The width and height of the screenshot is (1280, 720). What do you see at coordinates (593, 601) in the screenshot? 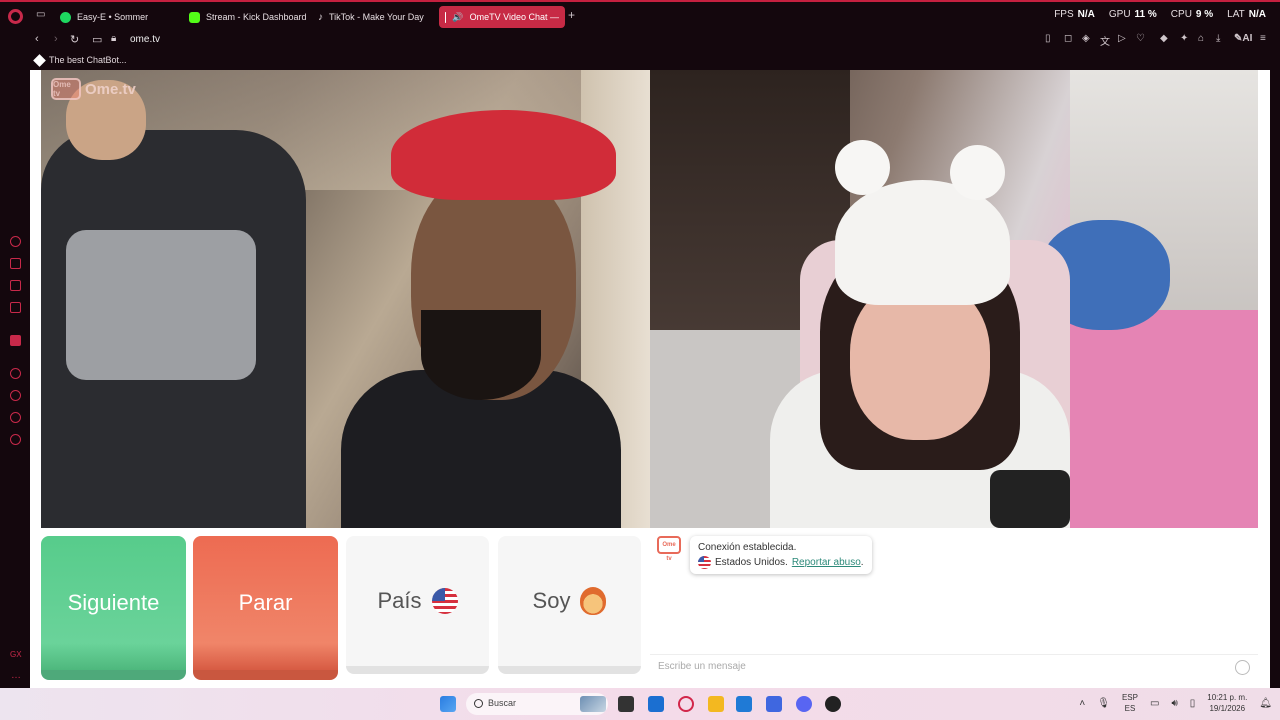
I see `woman-emoji-icon` at bounding box center [593, 601].